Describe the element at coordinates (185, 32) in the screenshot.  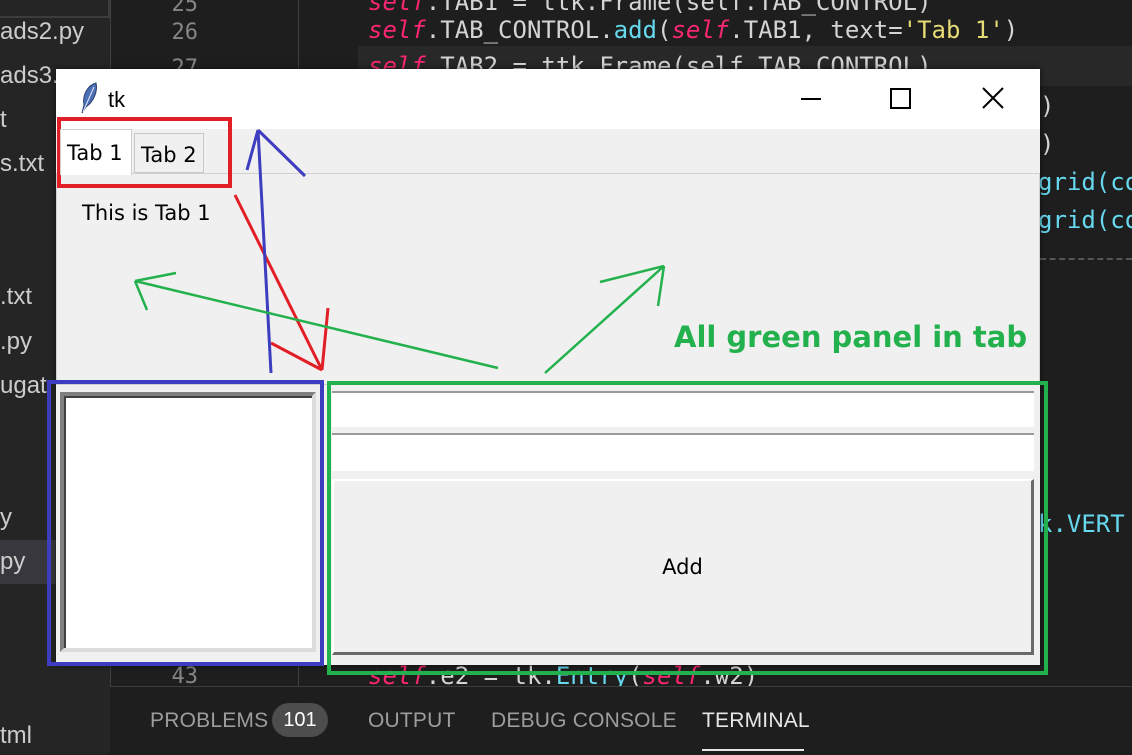
I see `line-number: 26` at that location.